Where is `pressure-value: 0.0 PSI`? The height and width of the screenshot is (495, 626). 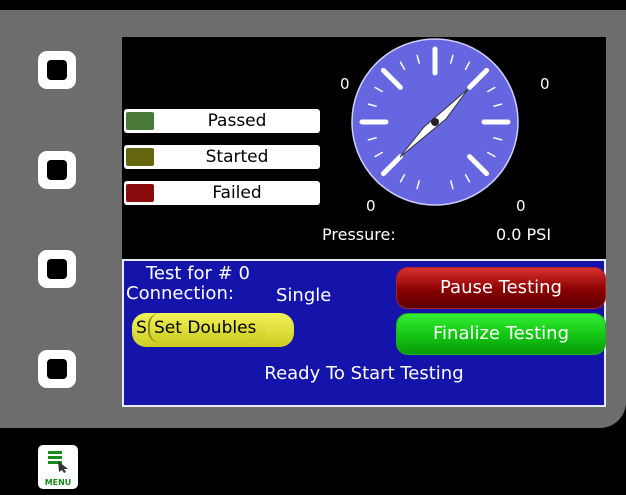 pressure-value: 0.0 PSI is located at coordinates (524, 234).